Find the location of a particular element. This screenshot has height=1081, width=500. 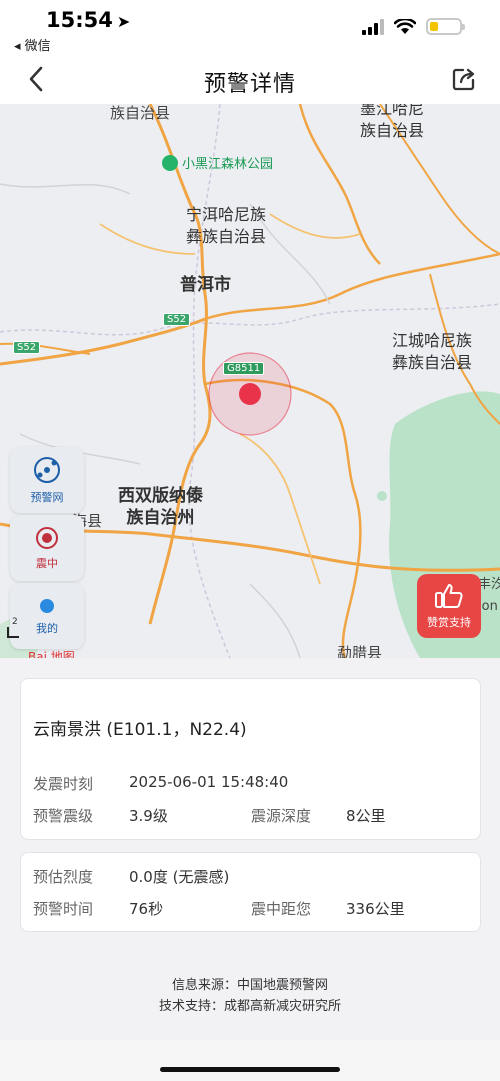

network-icon is located at coordinates (47, 470).